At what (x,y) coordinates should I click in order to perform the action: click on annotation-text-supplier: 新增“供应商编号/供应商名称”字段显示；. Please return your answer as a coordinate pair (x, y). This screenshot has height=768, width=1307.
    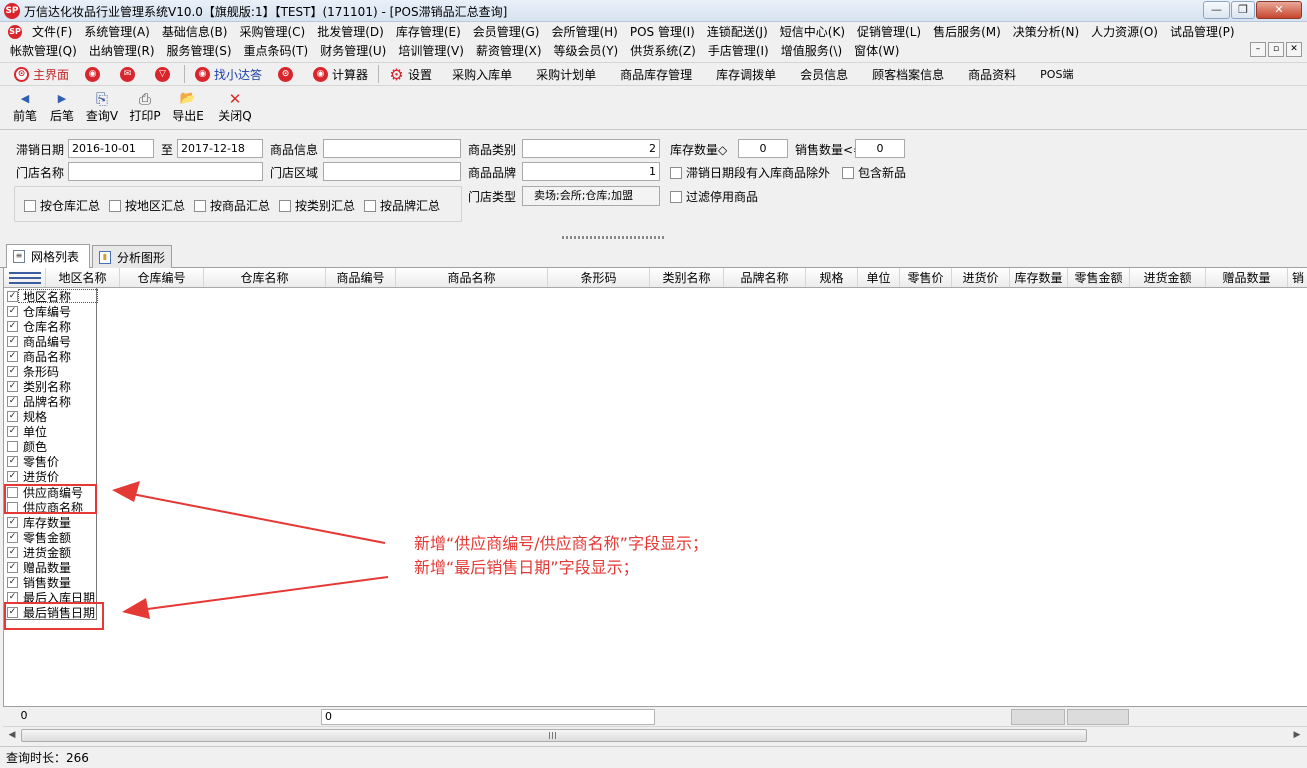
    Looking at the image, I should click on (561, 543).